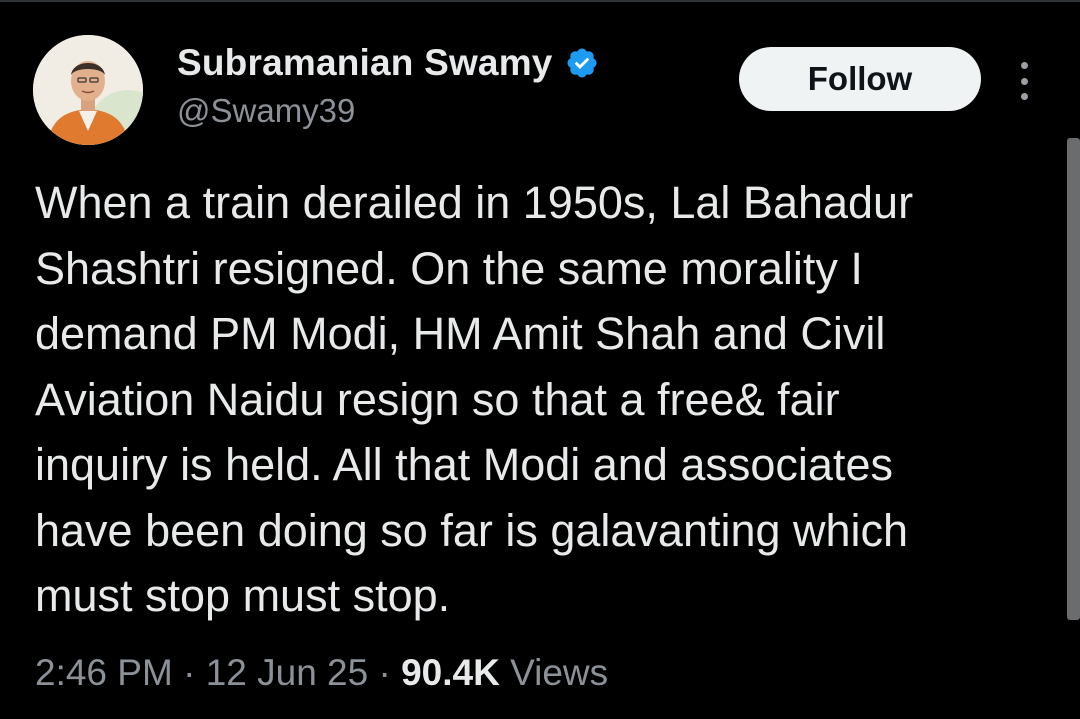 Image resolution: width=1080 pixels, height=719 pixels. I want to click on verified-badge-icon, so click(582, 63).